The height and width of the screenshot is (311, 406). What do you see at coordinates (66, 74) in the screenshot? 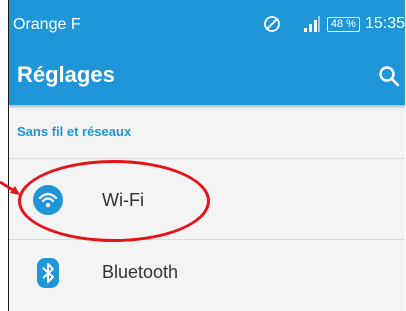
I see `page-title: Réglages` at bounding box center [66, 74].